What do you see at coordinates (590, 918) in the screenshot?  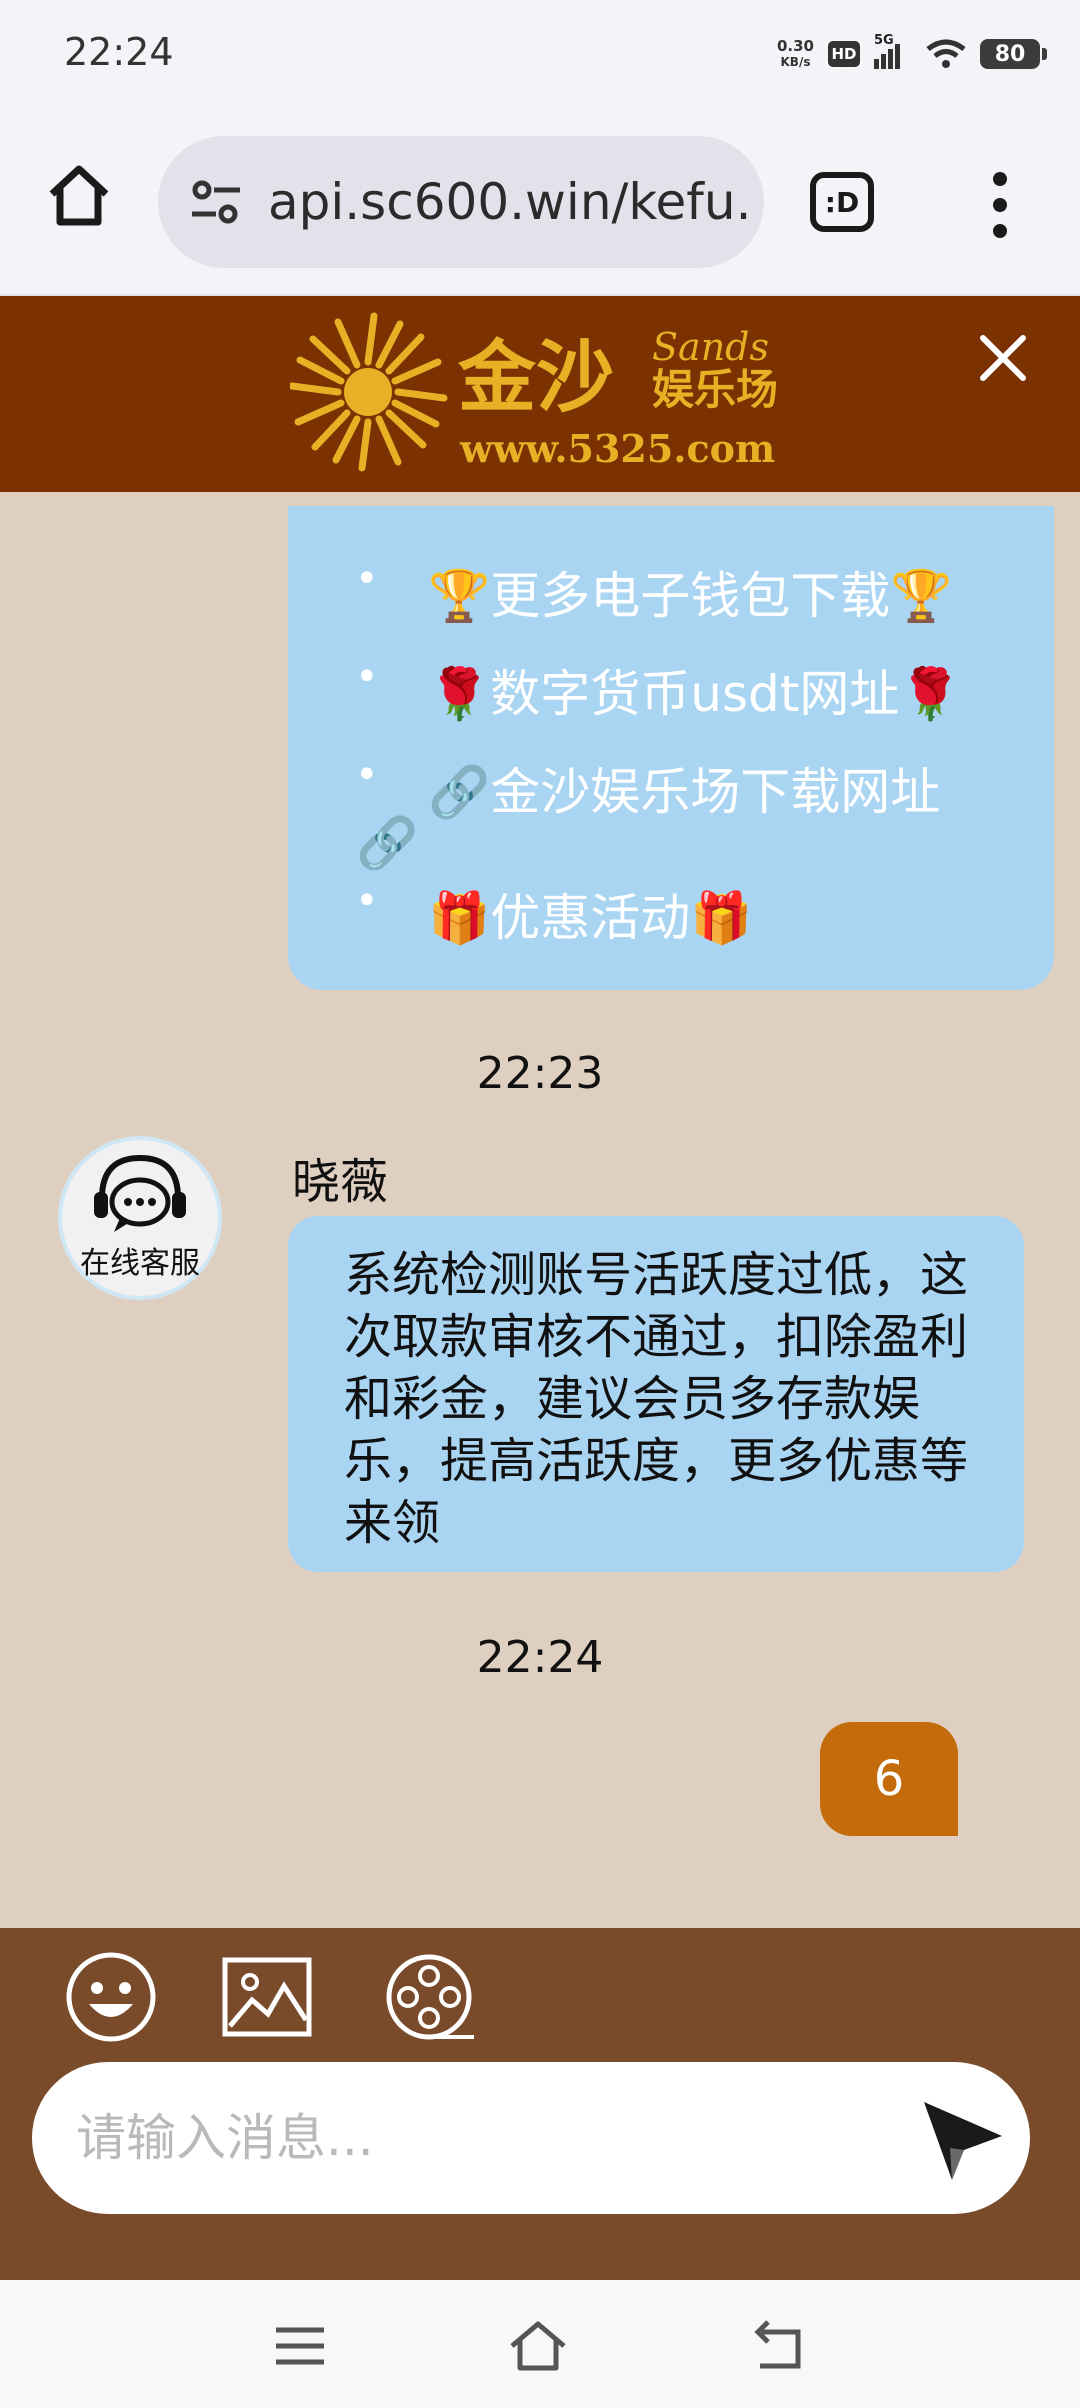 I see `link-menu-label: 优惠活动` at bounding box center [590, 918].